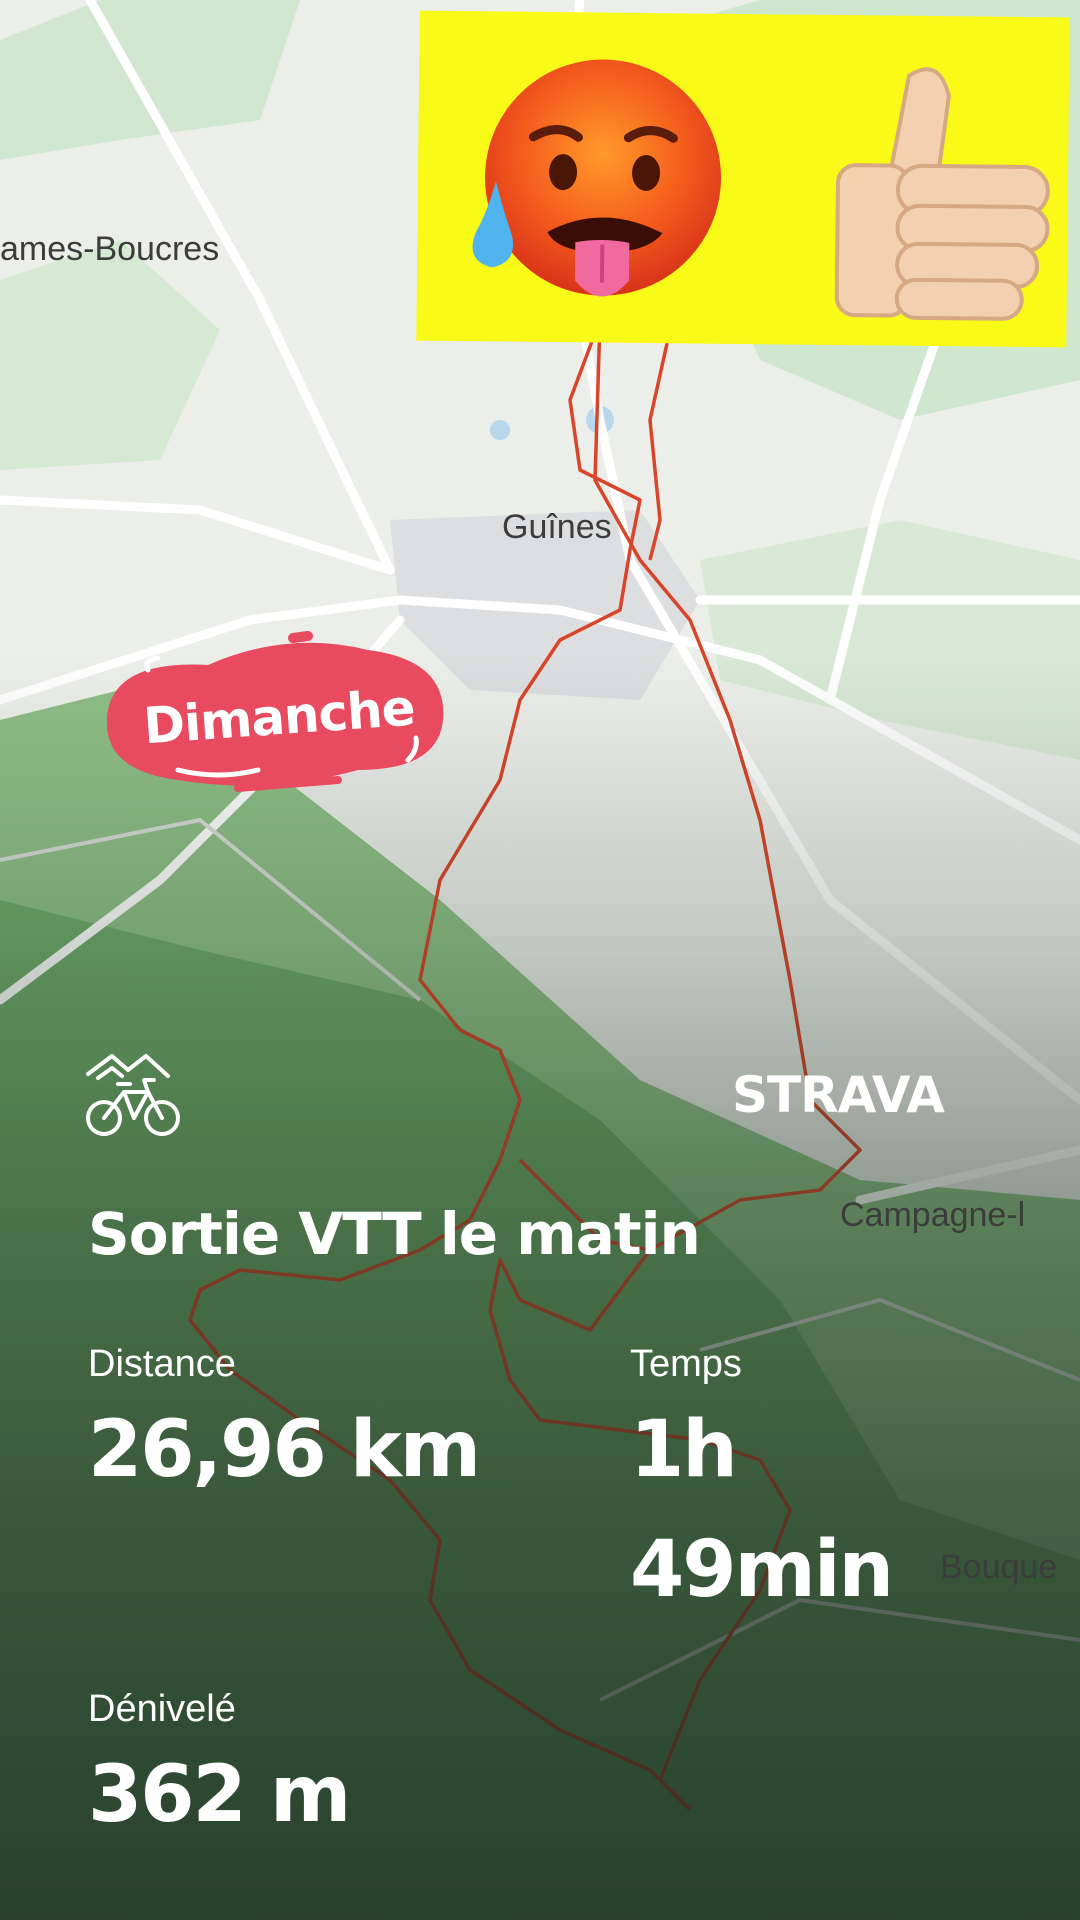 The width and height of the screenshot is (1080, 1920). Describe the element at coordinates (999, 1567) in the screenshot. I see `place-label-bouque: Bouque` at that location.